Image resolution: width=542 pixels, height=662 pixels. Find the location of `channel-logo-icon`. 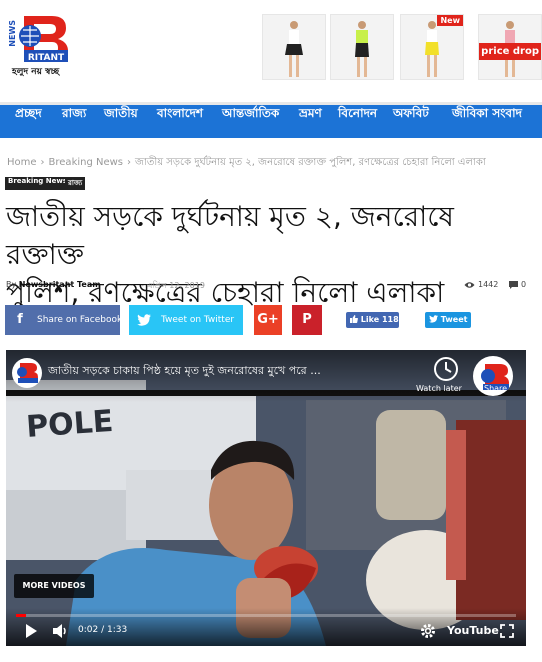

channel-logo-icon is located at coordinates (27, 373).